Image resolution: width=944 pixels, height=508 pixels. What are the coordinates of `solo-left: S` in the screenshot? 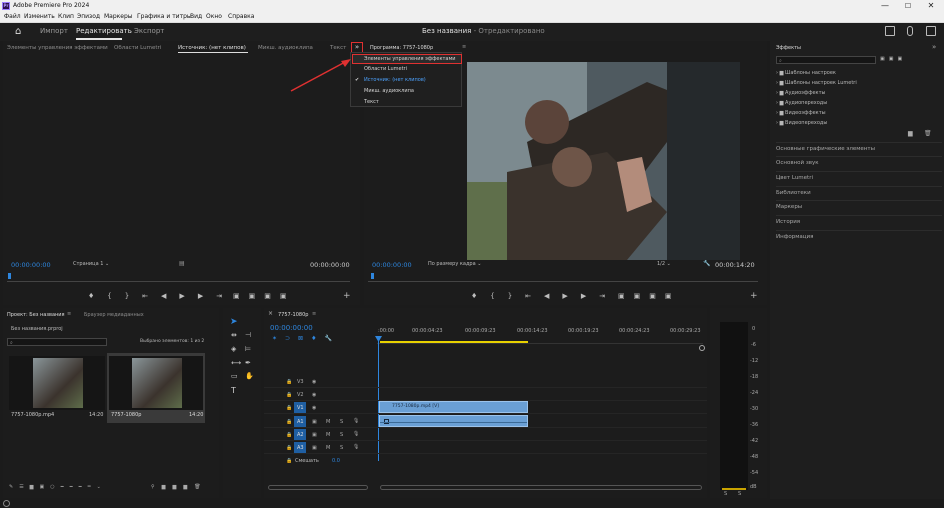 It's located at (725, 494).